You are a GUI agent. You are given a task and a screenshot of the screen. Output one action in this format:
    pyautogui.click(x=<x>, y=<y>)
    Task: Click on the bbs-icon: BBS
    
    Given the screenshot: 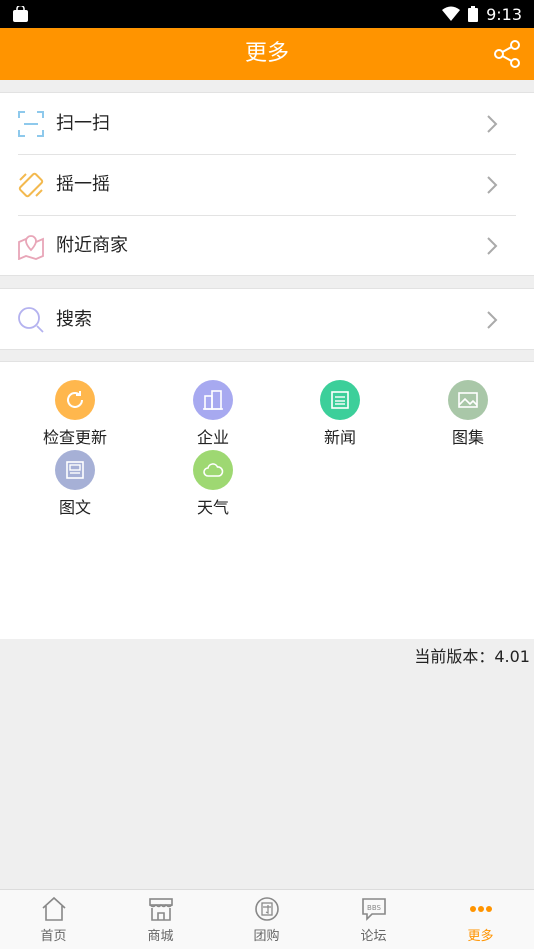 What is the action you would take?
    pyautogui.click(x=373, y=909)
    